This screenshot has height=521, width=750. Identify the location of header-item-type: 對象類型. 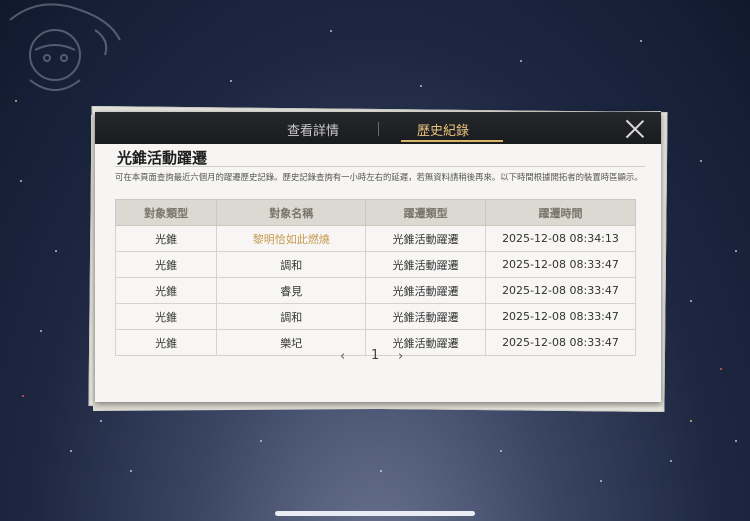
(166, 212).